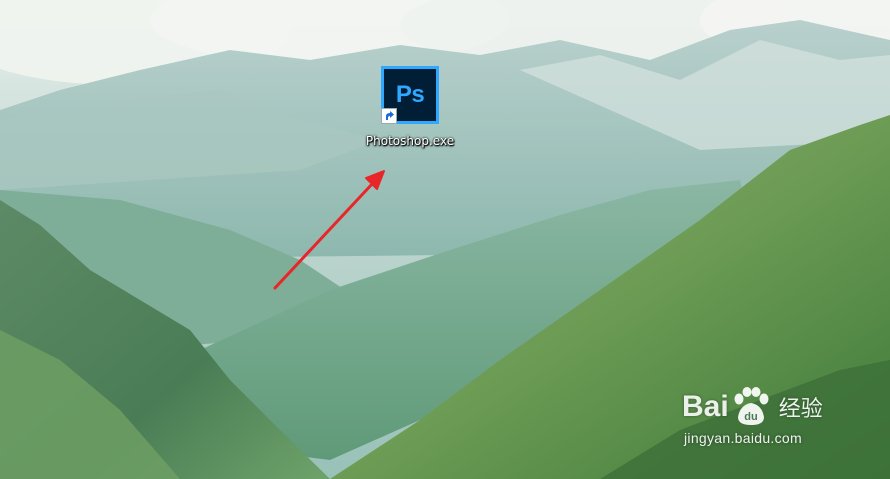 Image resolution: width=890 pixels, height=479 pixels. I want to click on shortcut-arrow-icon, so click(389, 116).